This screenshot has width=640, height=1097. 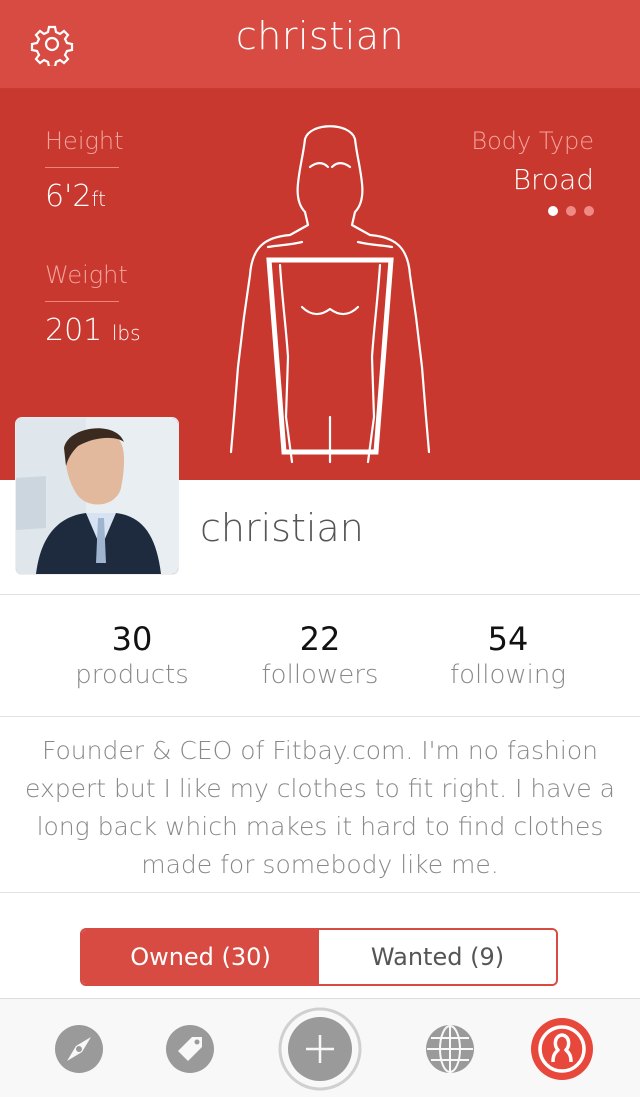 I want to click on followers-label: followers, so click(x=320, y=675).